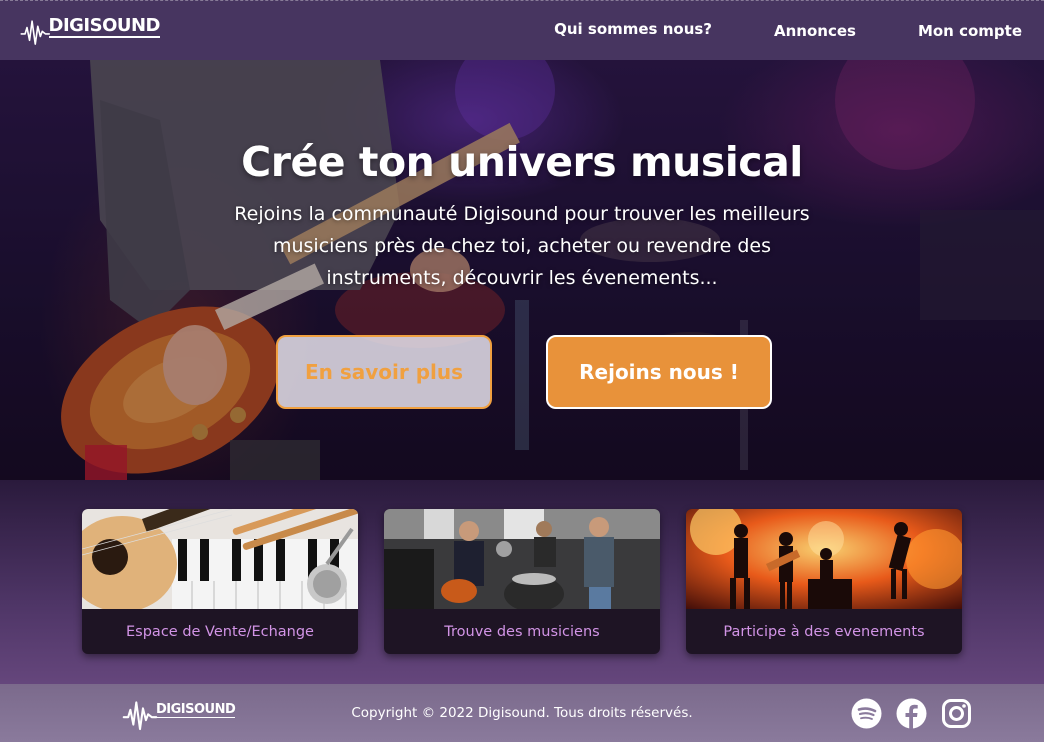 The width and height of the screenshot is (1044, 742). Describe the element at coordinates (956, 713) in the screenshot. I see `instagram-icon` at that location.